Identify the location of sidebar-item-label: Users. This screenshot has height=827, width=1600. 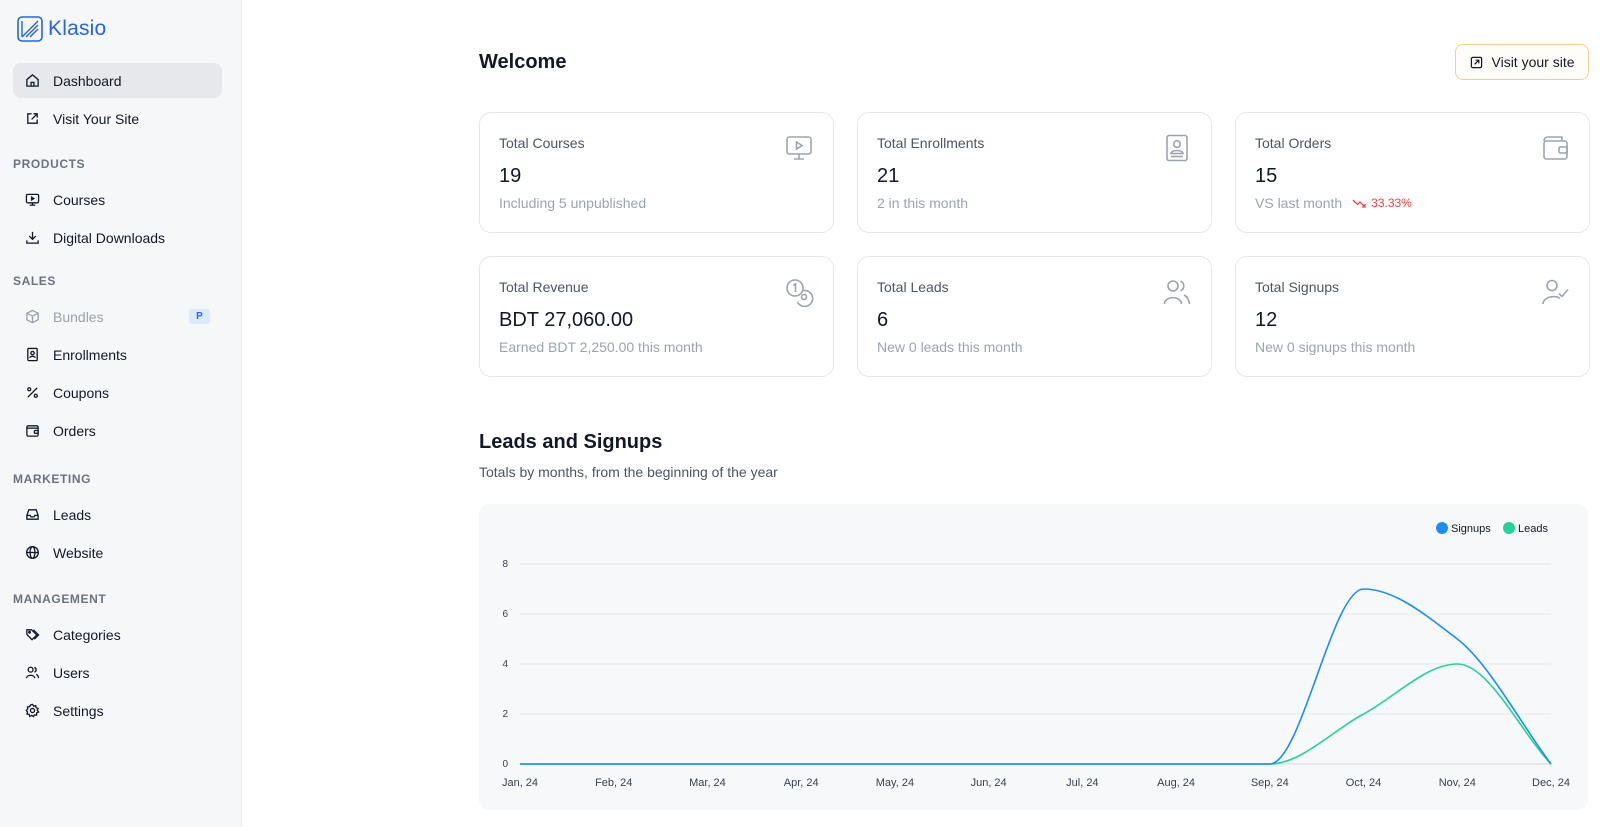
(71, 672).